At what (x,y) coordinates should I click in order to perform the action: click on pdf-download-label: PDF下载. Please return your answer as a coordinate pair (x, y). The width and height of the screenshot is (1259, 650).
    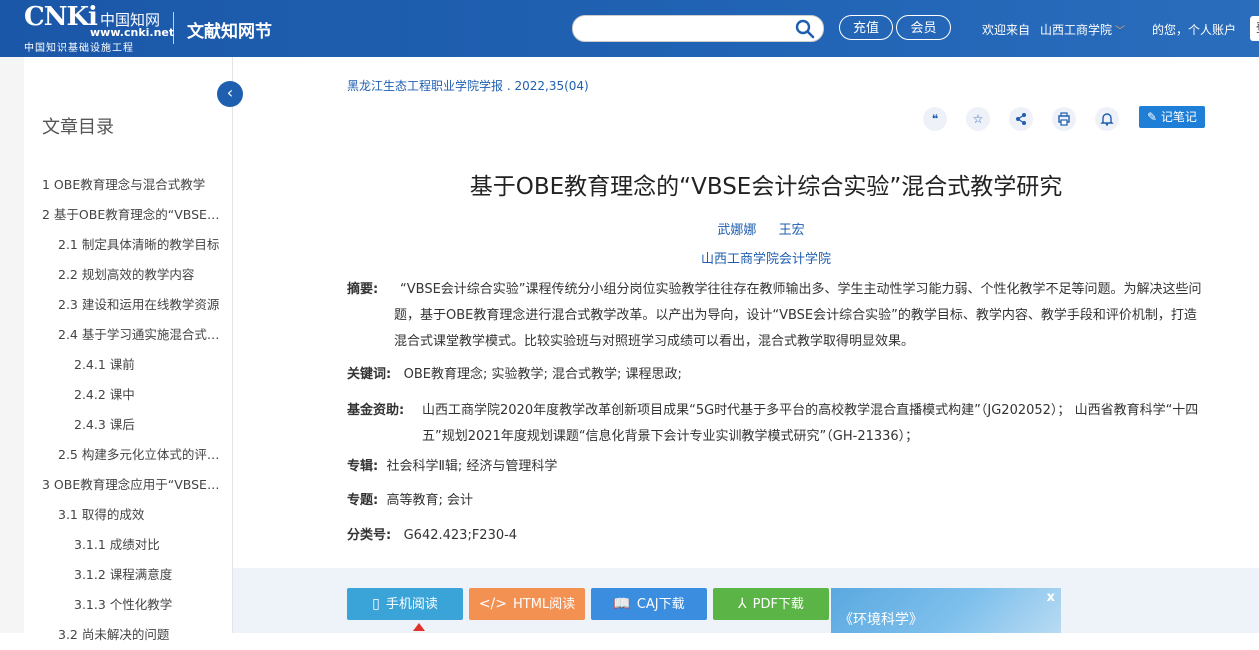
    Looking at the image, I should click on (778, 604).